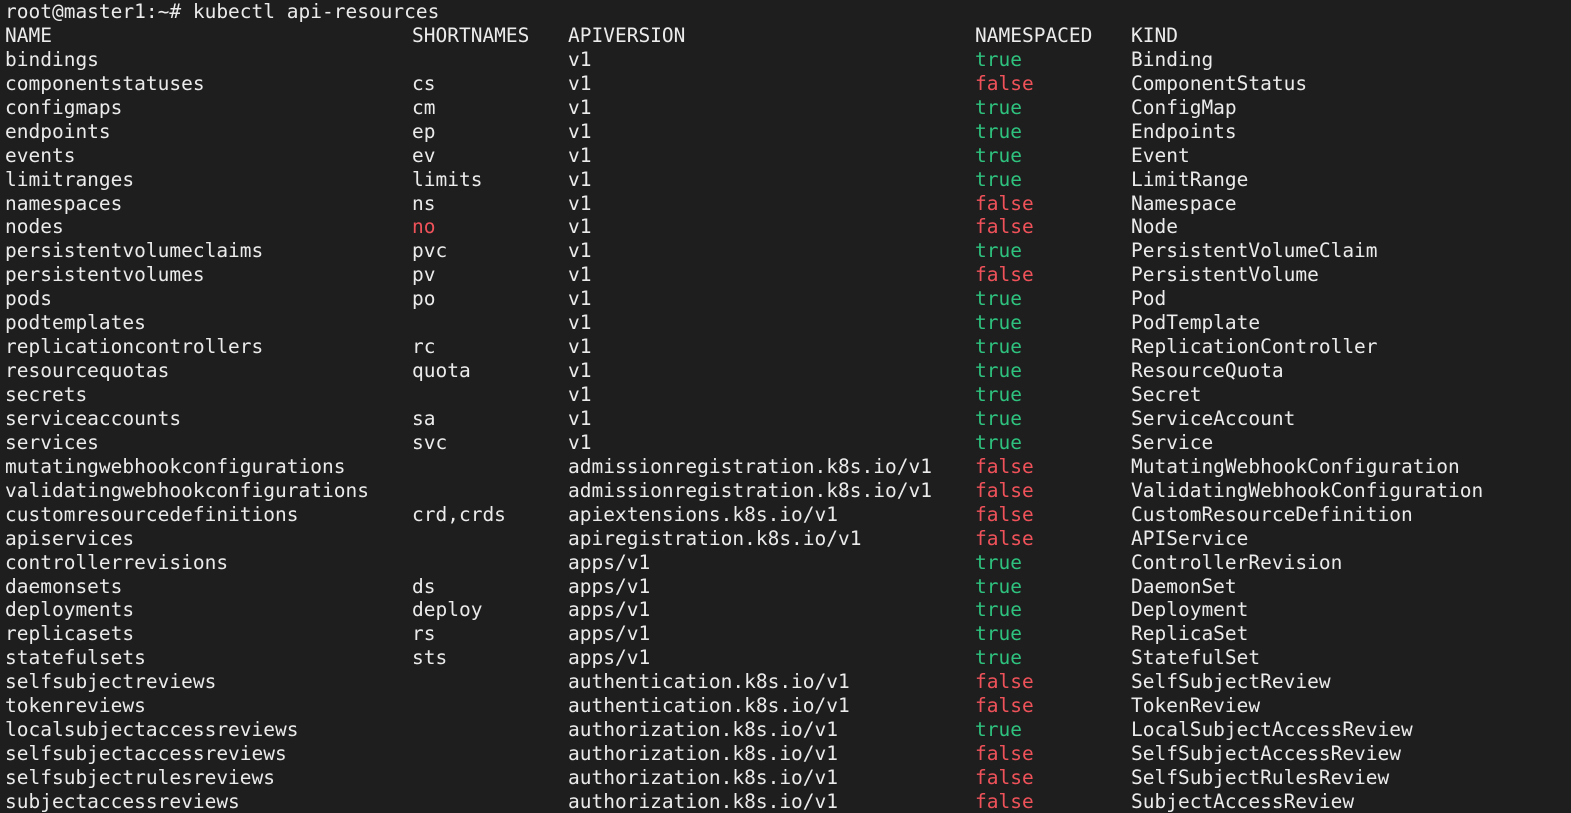 The image size is (1571, 813). What do you see at coordinates (70, 538) in the screenshot?
I see `resource-name: apiservices` at bounding box center [70, 538].